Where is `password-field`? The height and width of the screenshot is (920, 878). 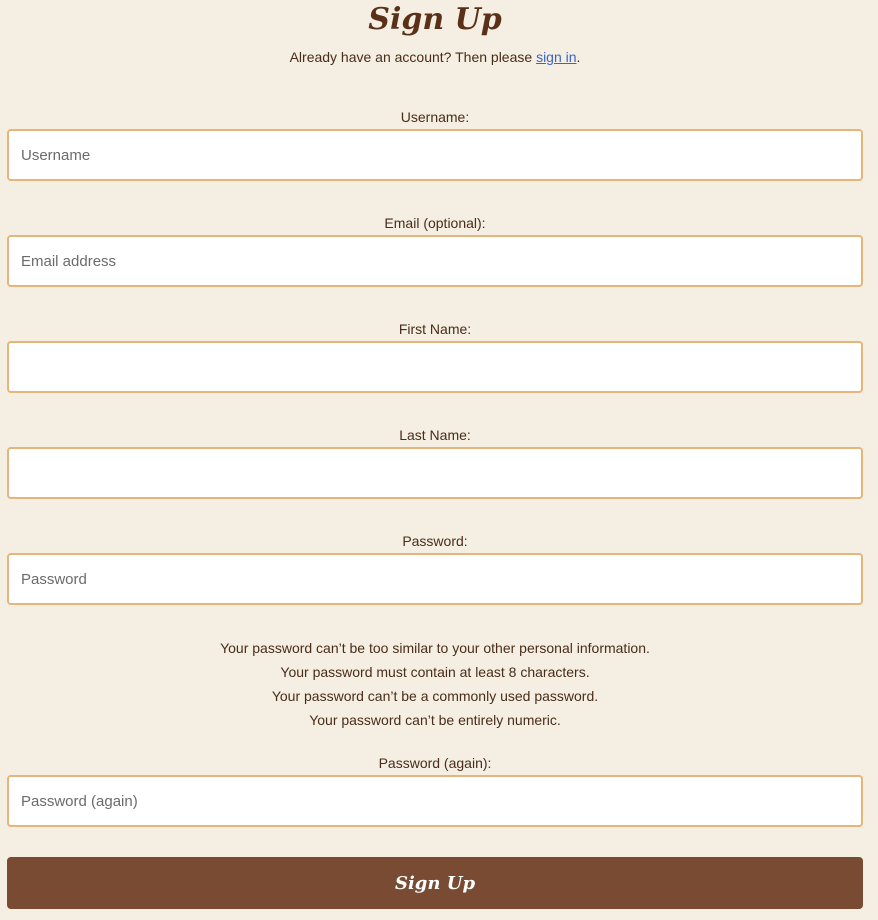
password-field is located at coordinates (435, 579).